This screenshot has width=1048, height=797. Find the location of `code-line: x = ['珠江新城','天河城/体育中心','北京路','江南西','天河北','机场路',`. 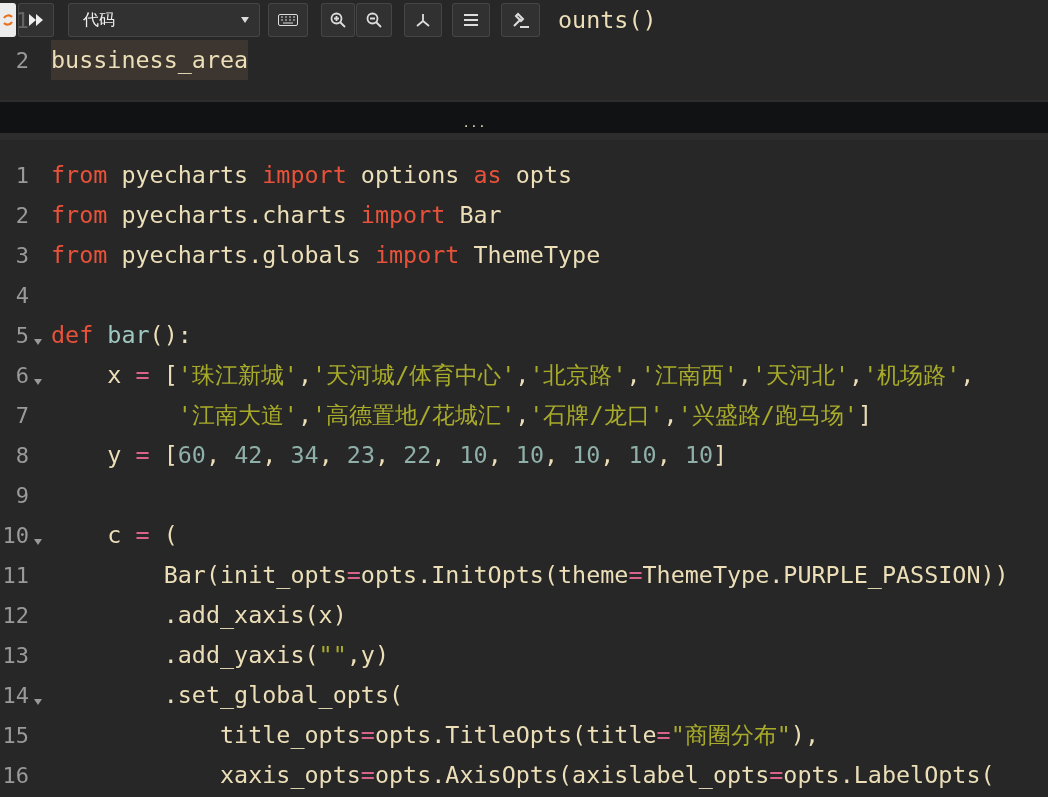

code-line: x = ['珠江新城','天河城/体育中心','北京路','江南西','天河北','机场路', is located at coordinates (541, 375).